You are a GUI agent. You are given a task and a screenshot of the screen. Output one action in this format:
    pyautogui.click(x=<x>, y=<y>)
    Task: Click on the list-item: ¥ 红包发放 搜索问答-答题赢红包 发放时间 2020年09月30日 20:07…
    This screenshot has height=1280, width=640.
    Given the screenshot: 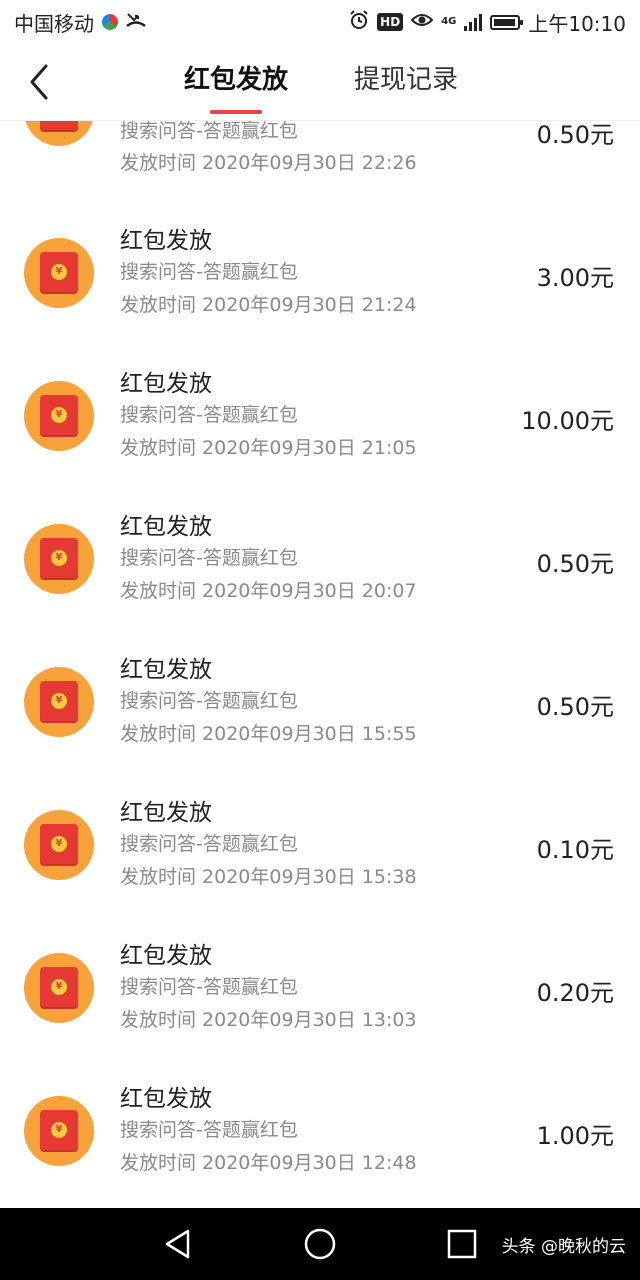 What is the action you would take?
    pyautogui.click(x=320, y=574)
    